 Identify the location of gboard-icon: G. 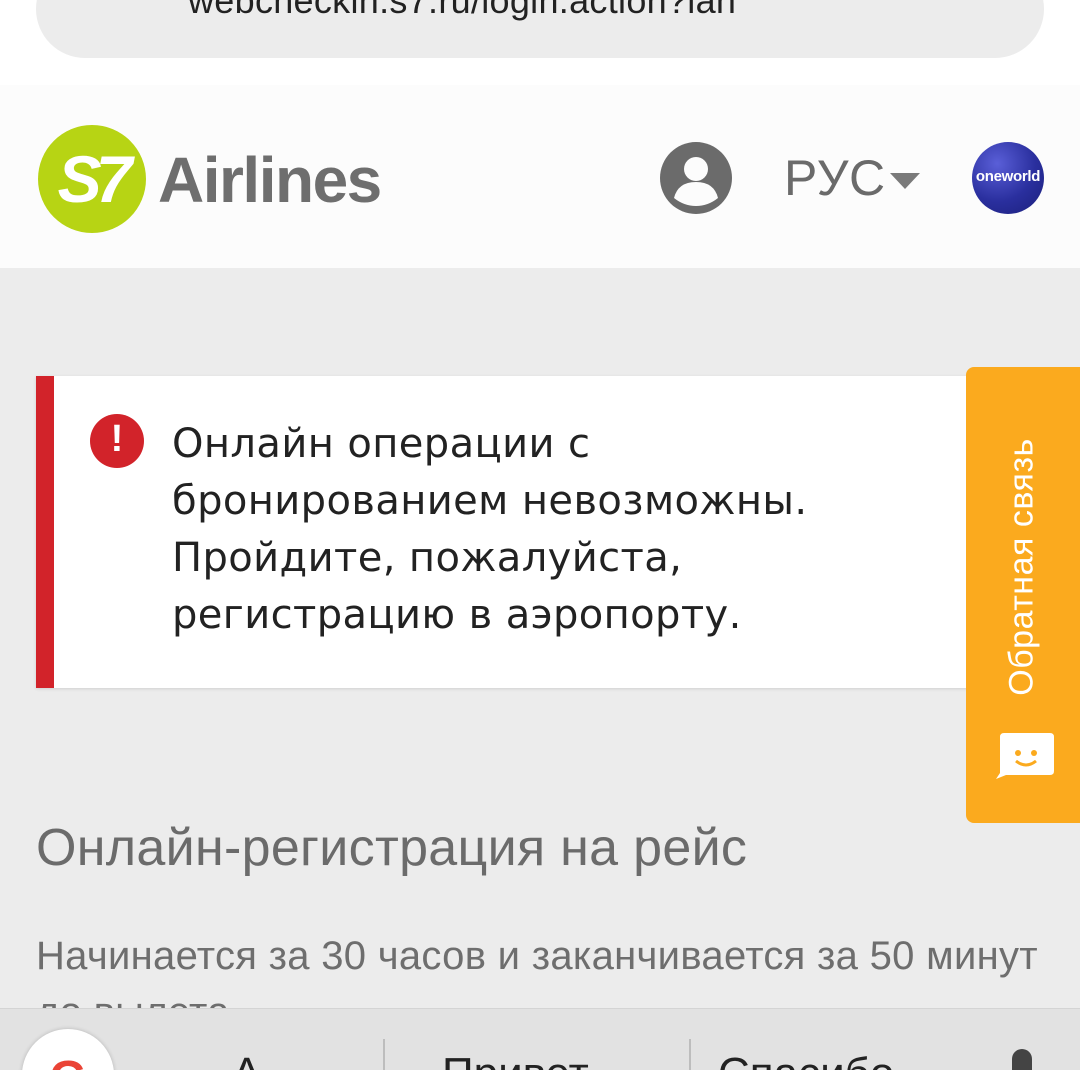
(68, 1049).